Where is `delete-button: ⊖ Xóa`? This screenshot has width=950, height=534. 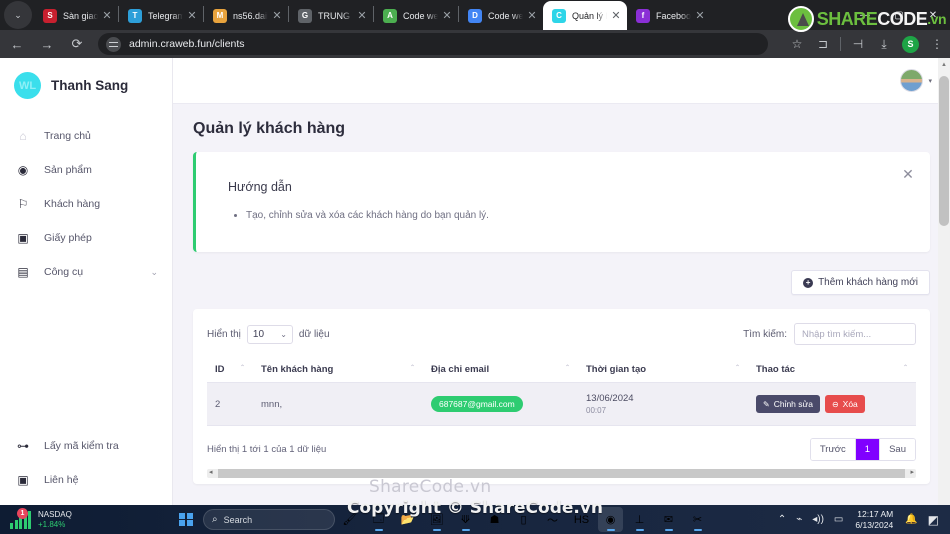
delete-button: ⊖ Xóa is located at coordinates (844, 404).